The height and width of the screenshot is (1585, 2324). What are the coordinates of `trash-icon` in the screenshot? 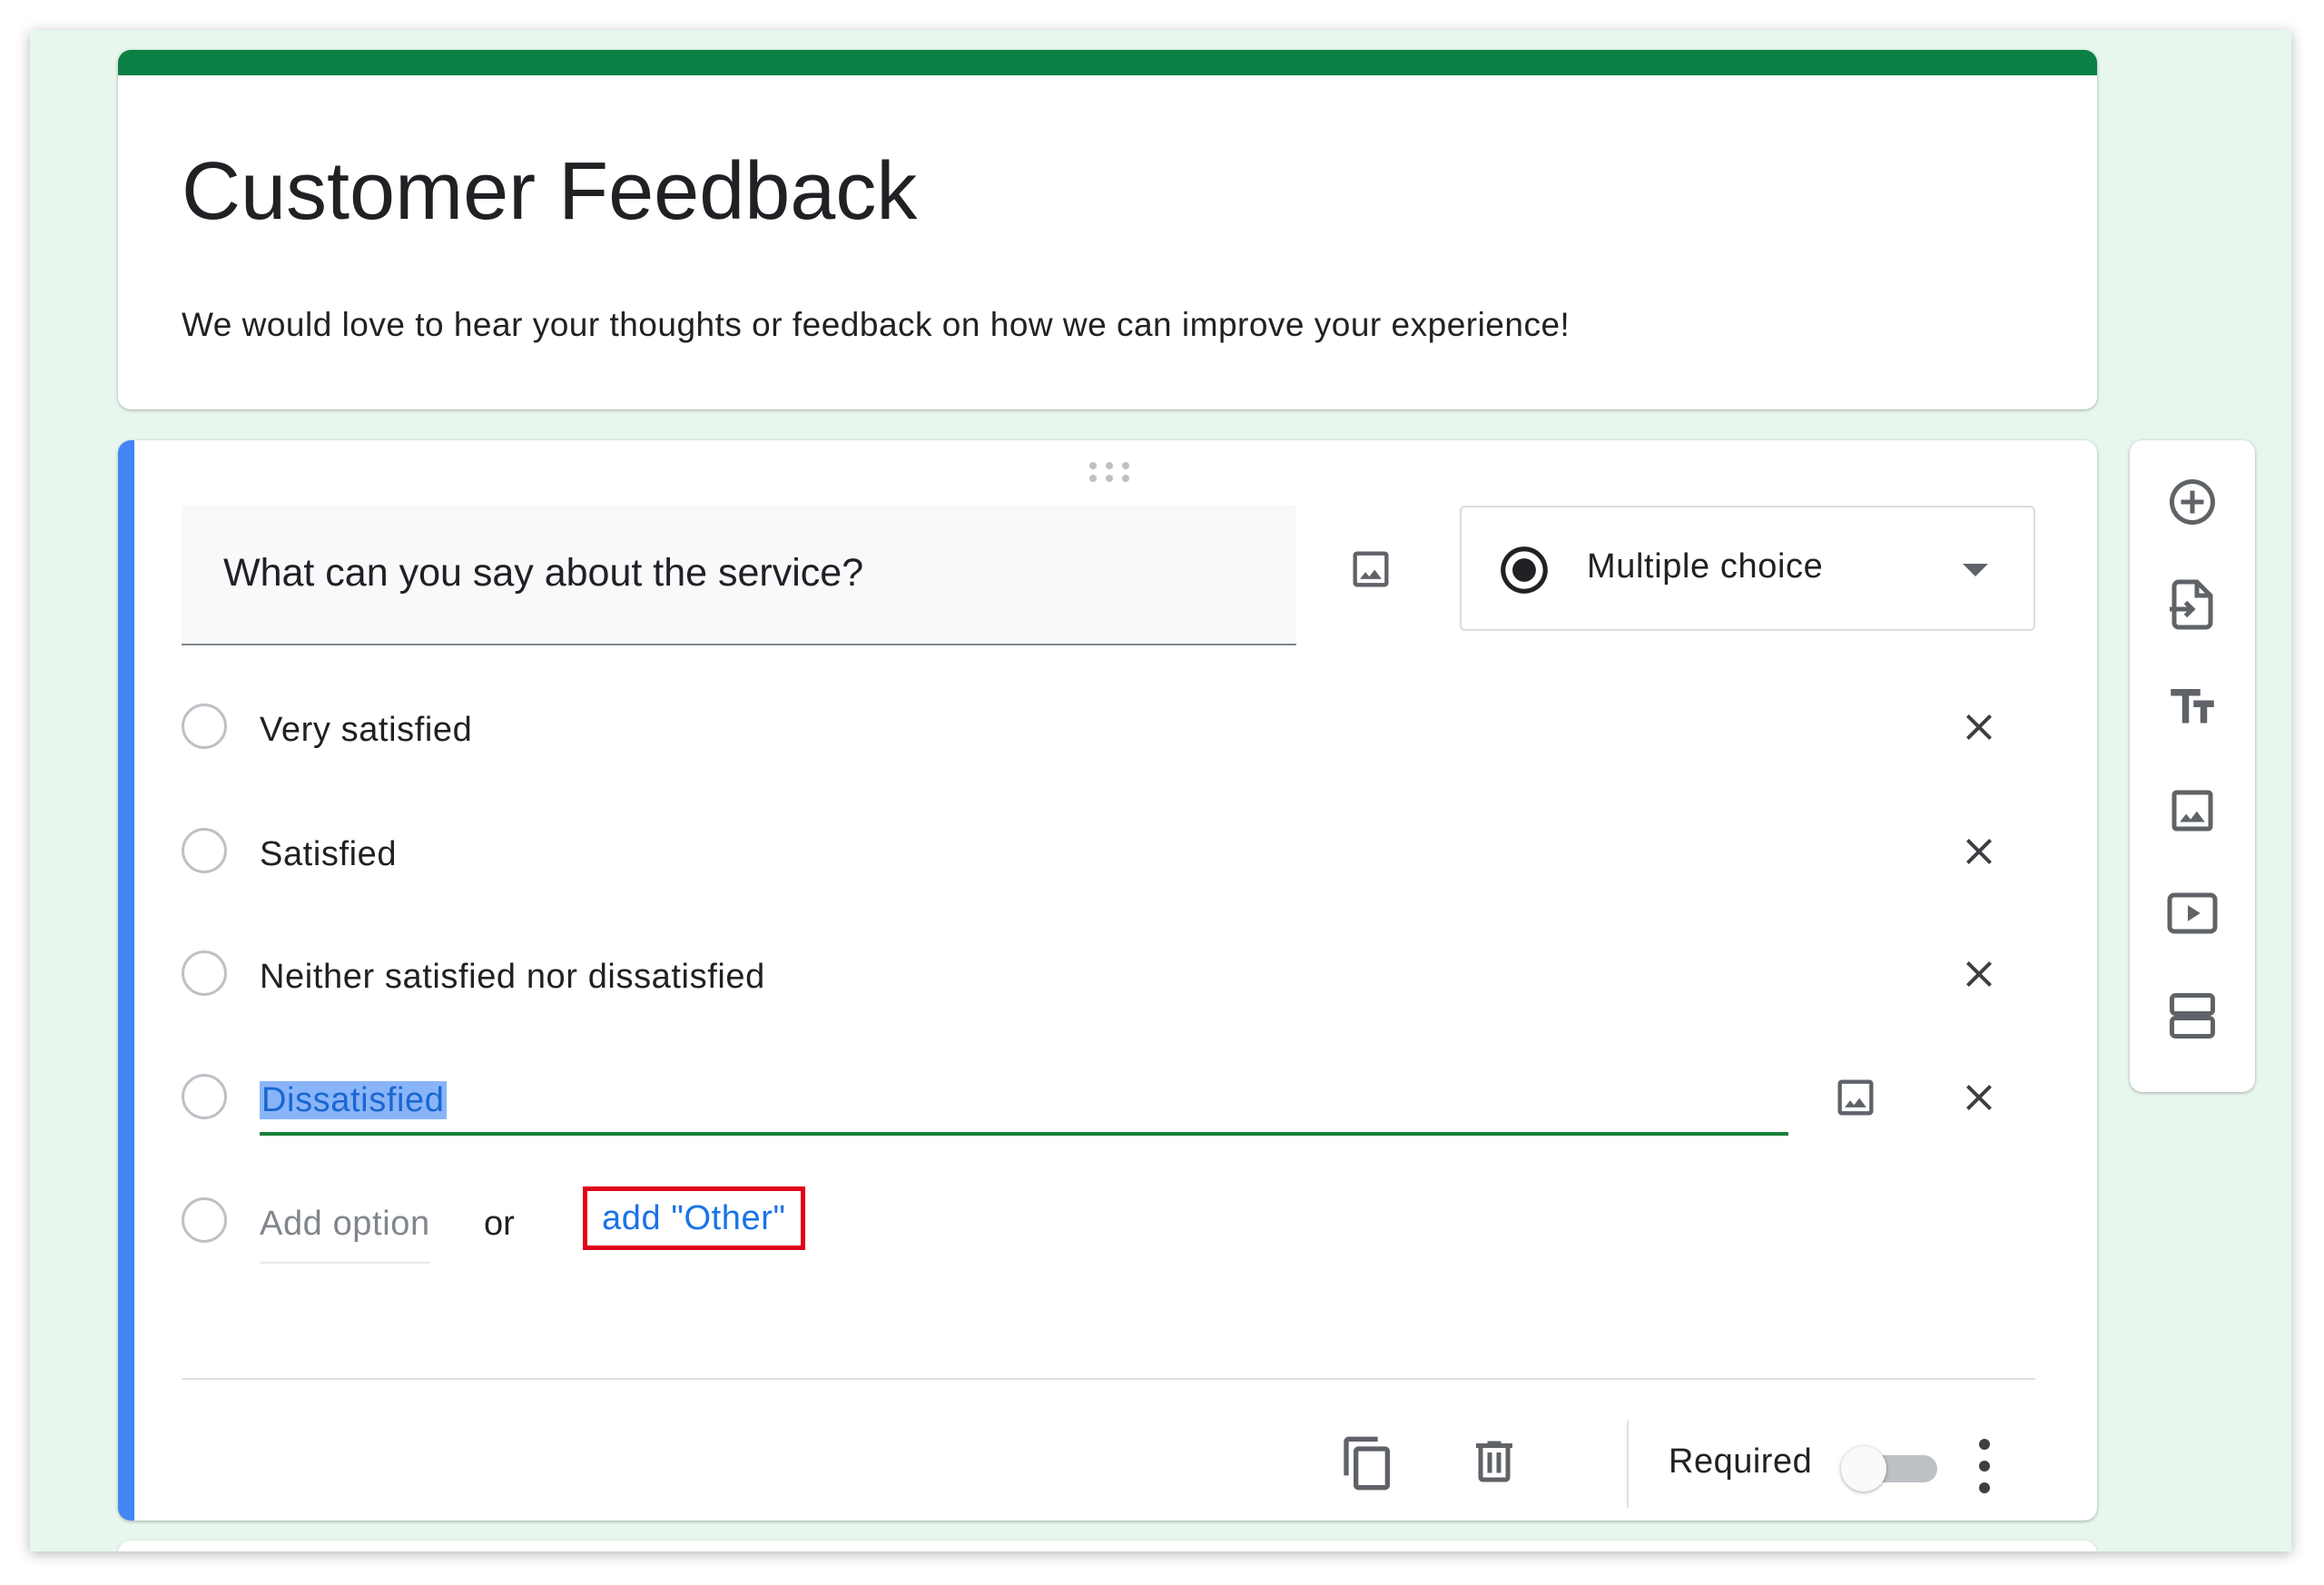 It's located at (1494, 1461).